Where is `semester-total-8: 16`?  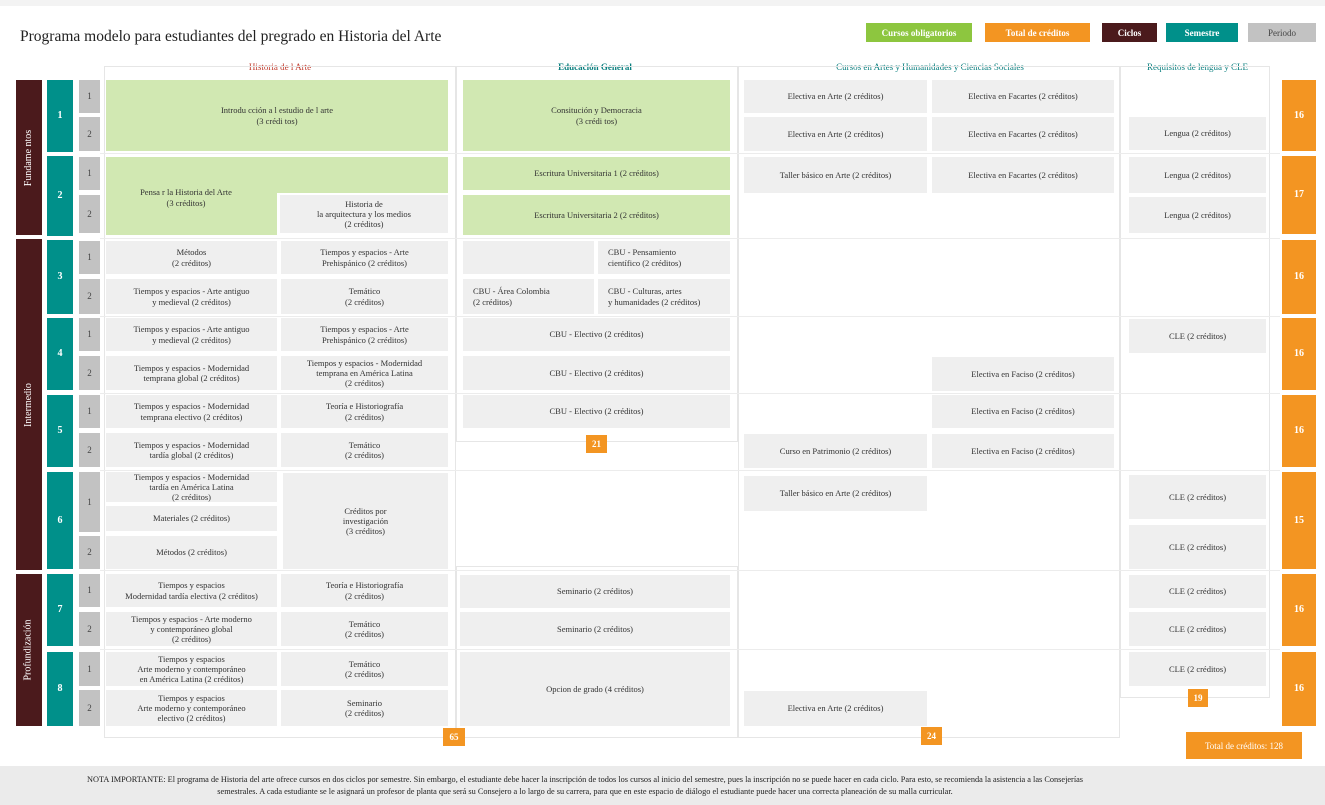 semester-total-8: 16 is located at coordinates (1299, 689).